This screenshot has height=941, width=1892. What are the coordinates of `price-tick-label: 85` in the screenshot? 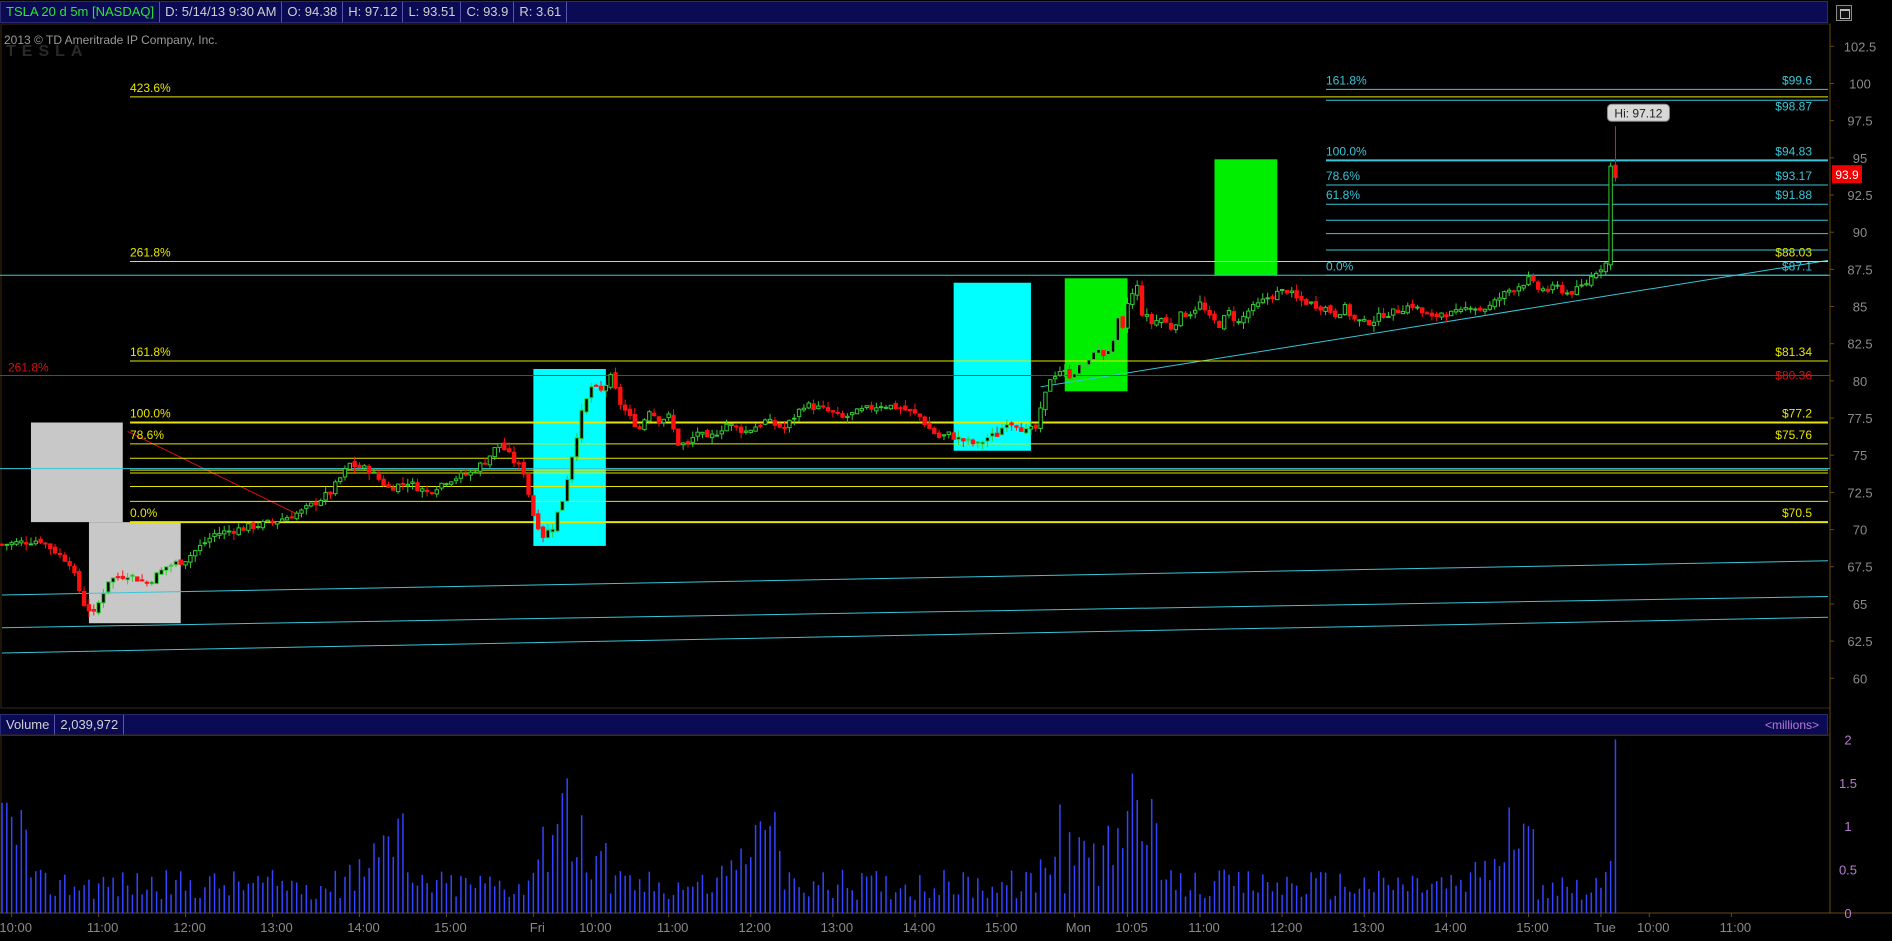 It's located at (1860, 307).